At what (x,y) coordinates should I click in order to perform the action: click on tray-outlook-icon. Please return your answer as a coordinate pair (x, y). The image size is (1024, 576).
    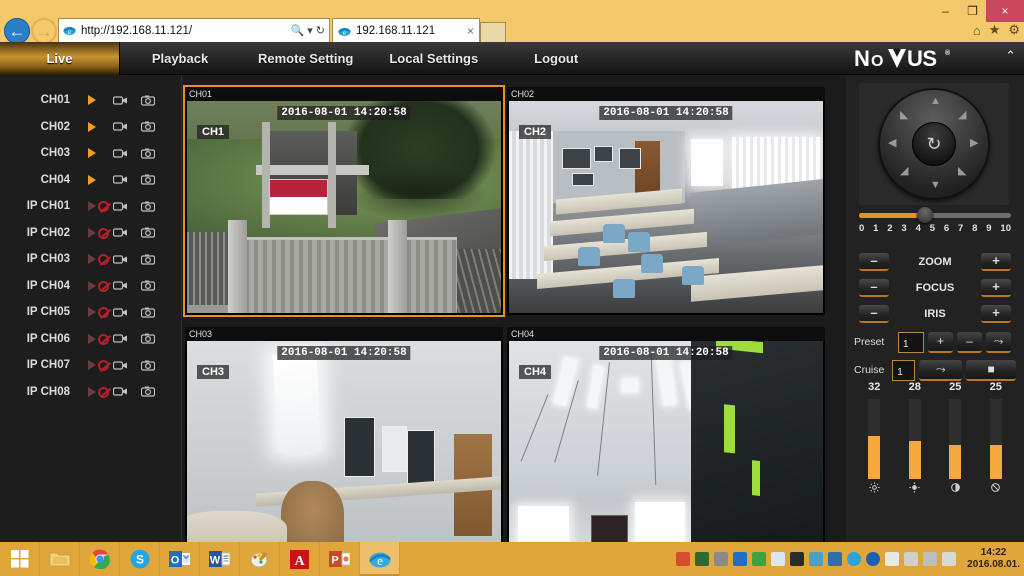
    Looking at the image, I should click on (740, 559).